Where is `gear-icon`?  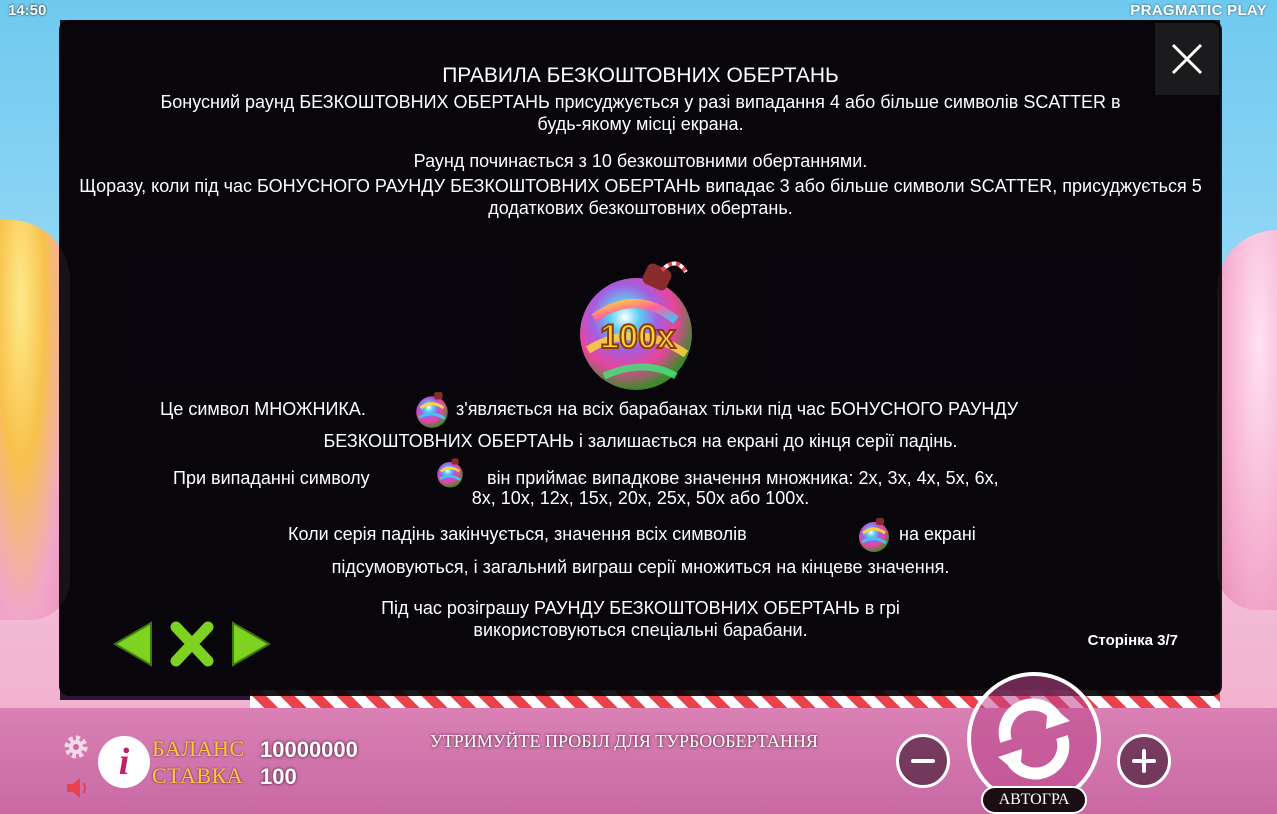
gear-icon is located at coordinates (76, 747).